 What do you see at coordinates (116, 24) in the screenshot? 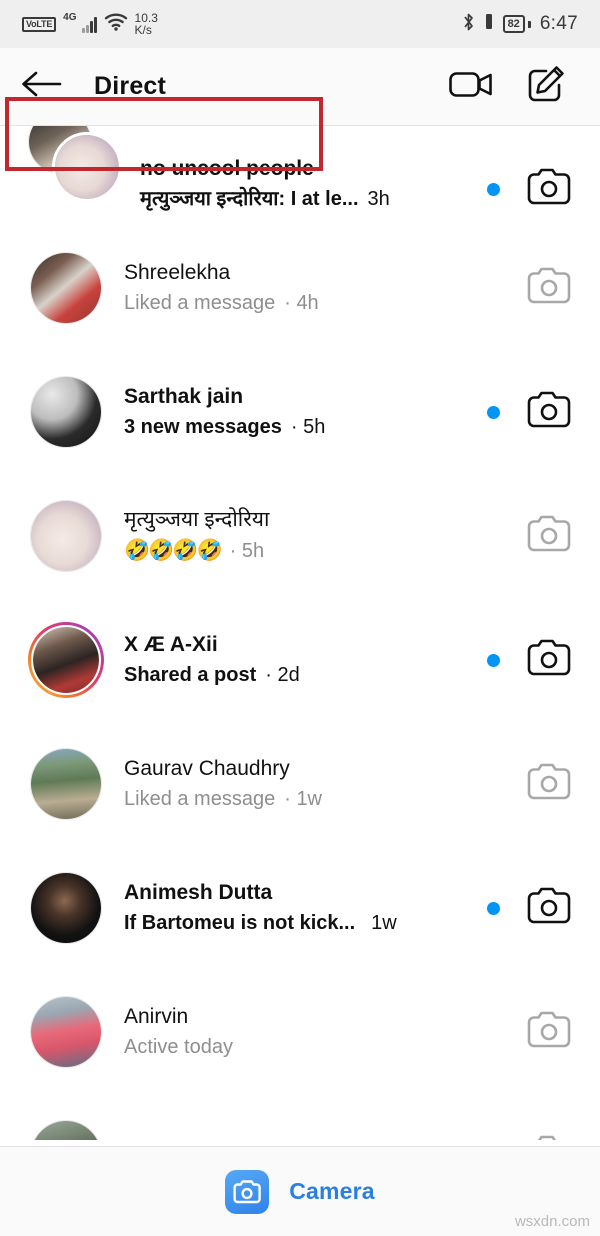
I see `wifi-icon` at bounding box center [116, 24].